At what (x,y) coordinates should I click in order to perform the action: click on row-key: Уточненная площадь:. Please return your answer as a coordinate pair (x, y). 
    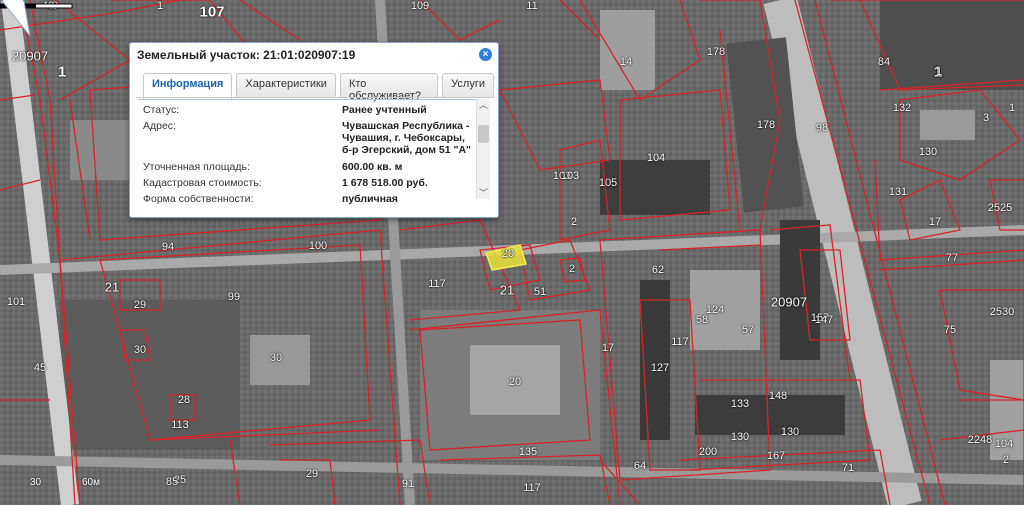
    Looking at the image, I should click on (196, 167).